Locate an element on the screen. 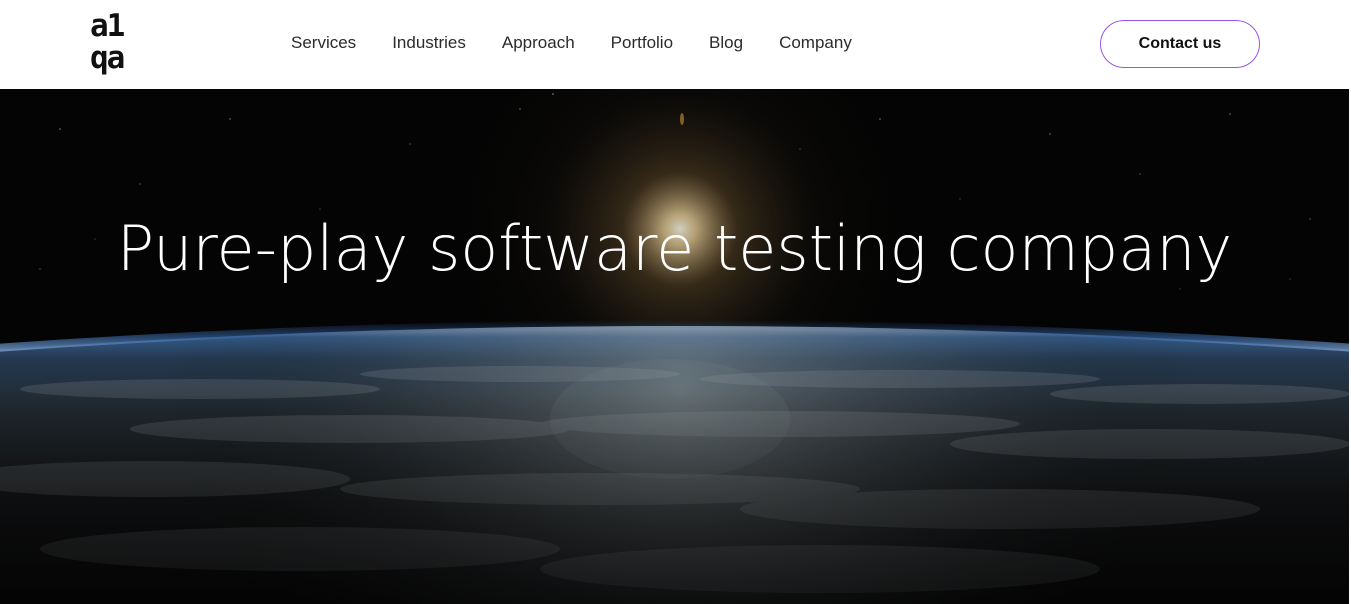 The height and width of the screenshot is (604, 1351). nav-item-services: Services is located at coordinates (323, 43).